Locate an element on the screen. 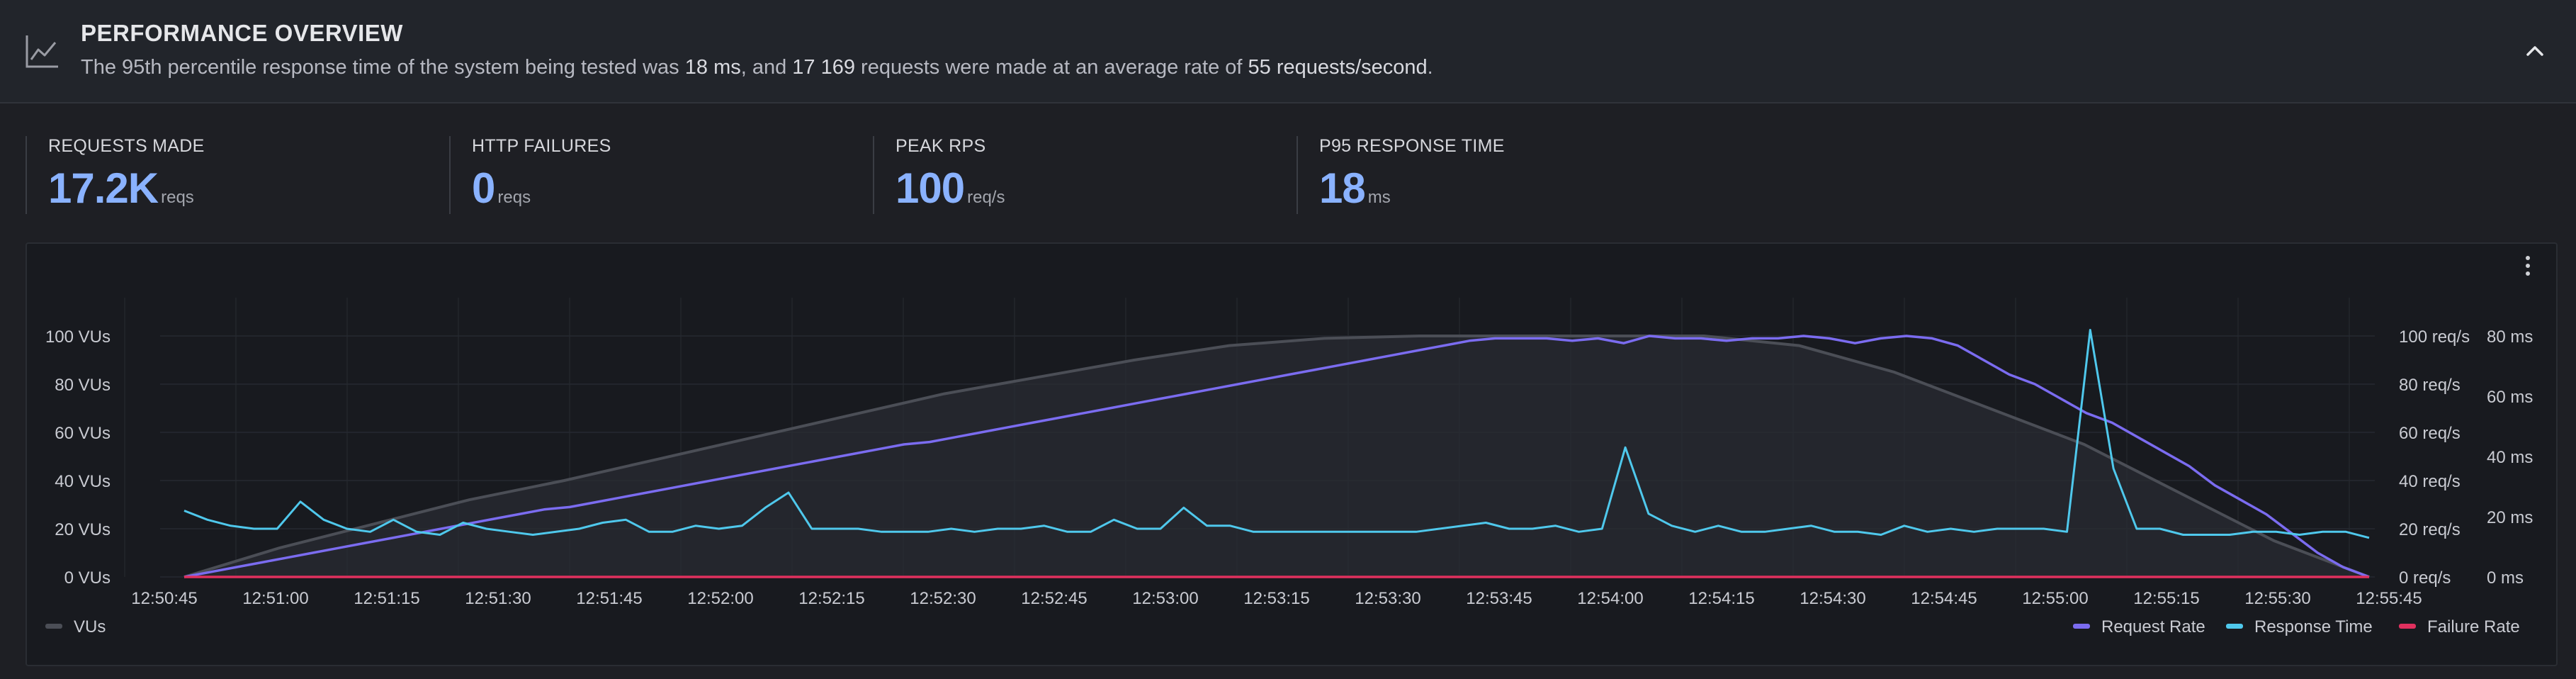 Image resolution: width=2576 pixels, height=679 pixels. x-tick-label: 12:52:45 is located at coordinates (1054, 598).